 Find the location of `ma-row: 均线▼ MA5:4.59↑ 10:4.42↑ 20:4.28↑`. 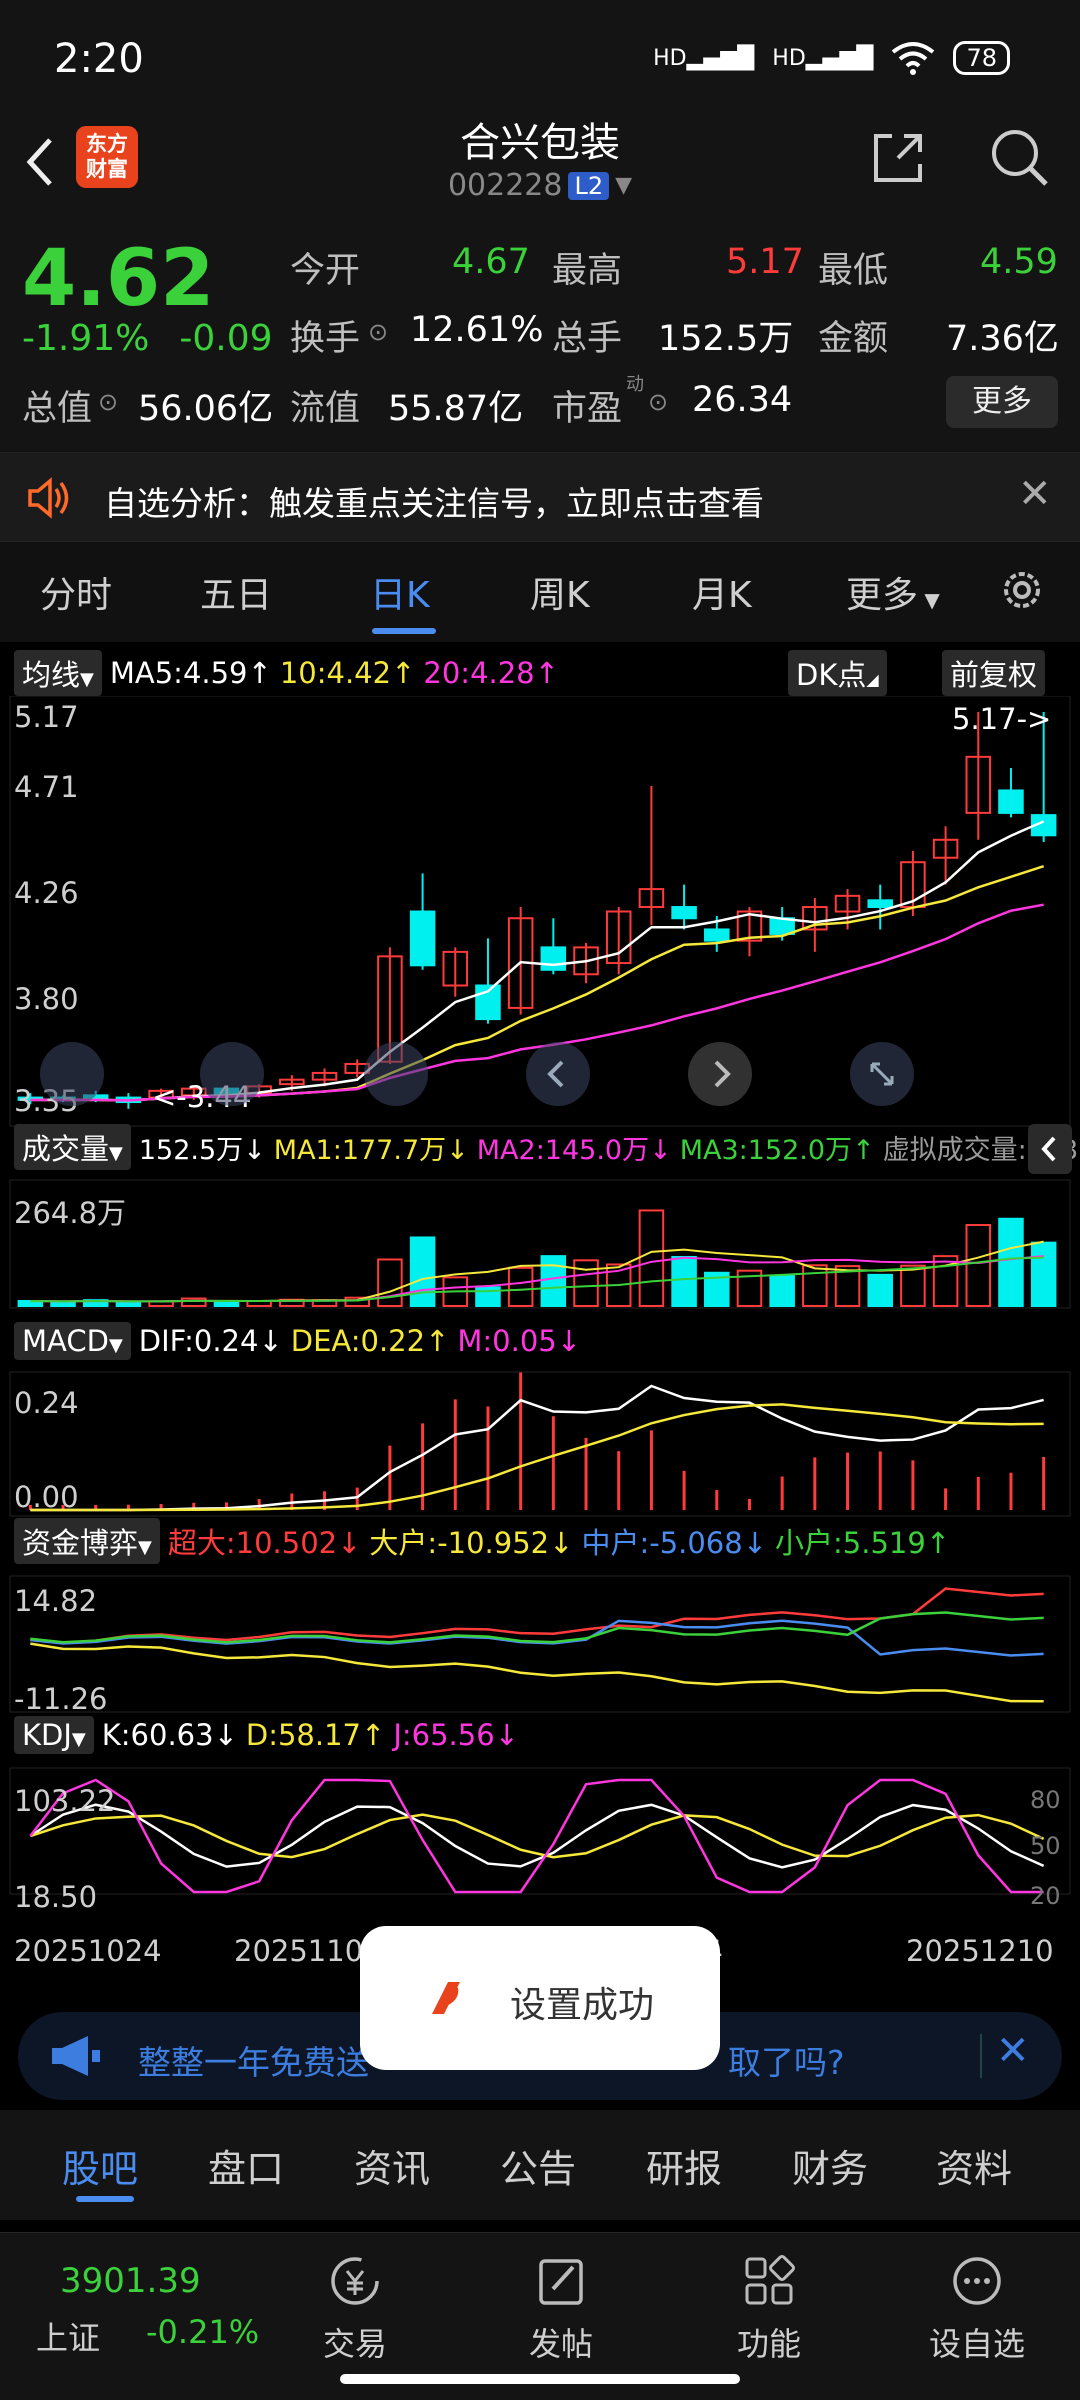

ma-row: 均线▼ MA5:4.59↑ 10:4.42↑ 20:4.28↑ is located at coordinates (286, 673).